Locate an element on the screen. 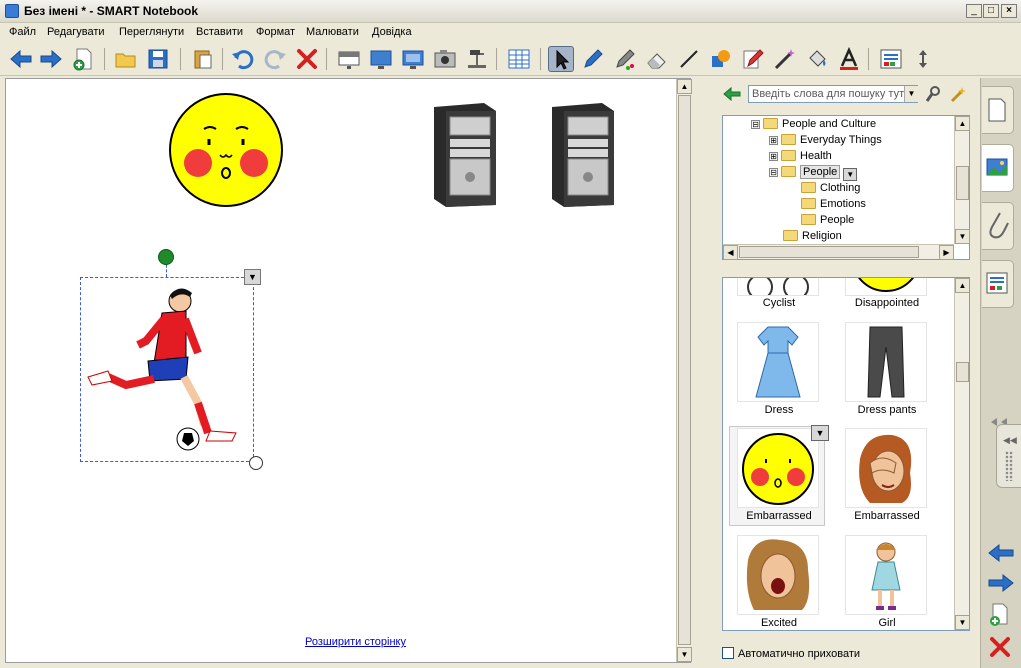 The image size is (1021, 668). excited-thumbnail is located at coordinates (778, 575).